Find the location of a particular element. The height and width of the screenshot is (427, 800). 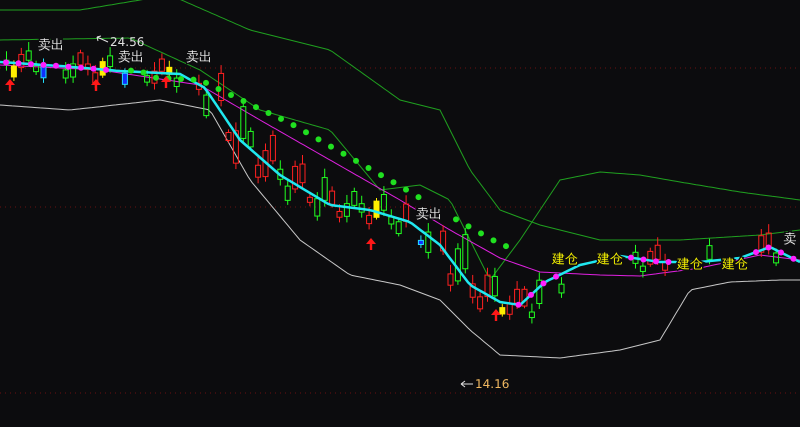

signal-label: 卖 is located at coordinates (790, 239).